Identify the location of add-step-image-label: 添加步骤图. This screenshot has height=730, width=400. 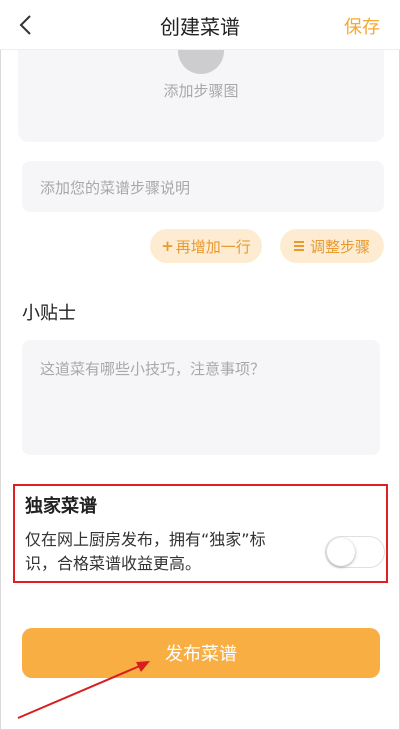
(201, 91).